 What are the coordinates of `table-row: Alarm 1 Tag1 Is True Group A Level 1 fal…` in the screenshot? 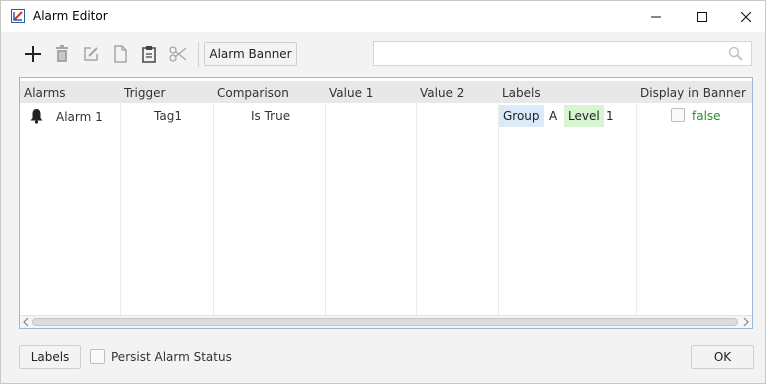 It's located at (386, 116).